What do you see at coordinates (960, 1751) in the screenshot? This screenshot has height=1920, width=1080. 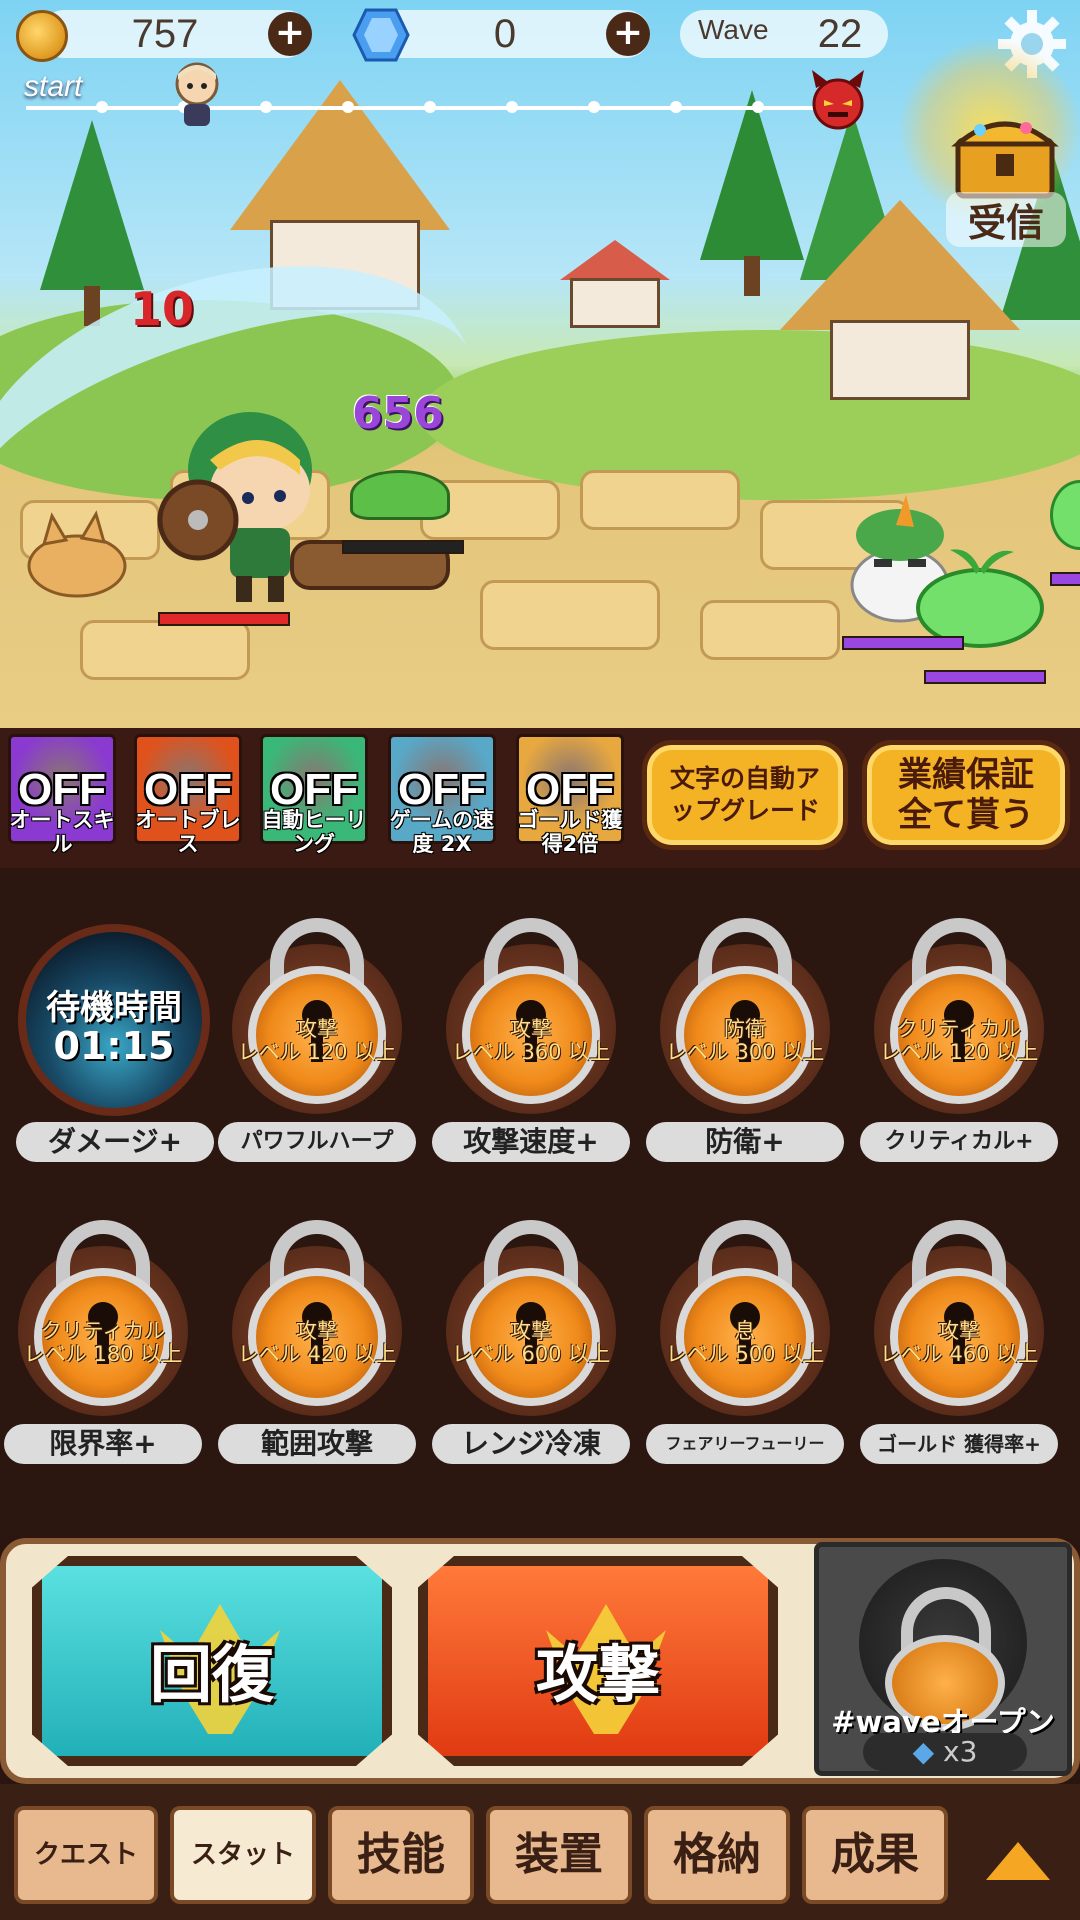 I see `unlock-cost-value: x3` at bounding box center [960, 1751].